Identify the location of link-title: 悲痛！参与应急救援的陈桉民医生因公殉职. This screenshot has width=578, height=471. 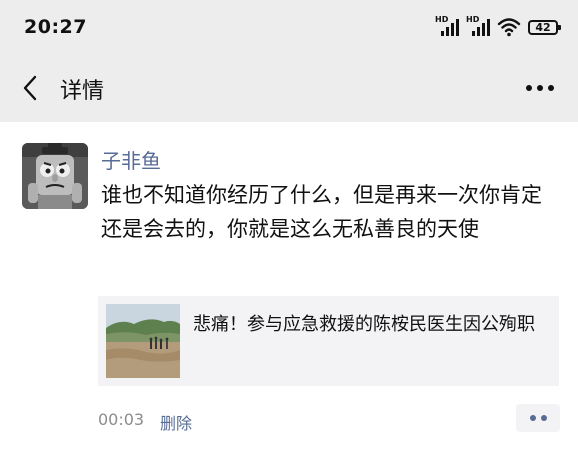
(364, 324).